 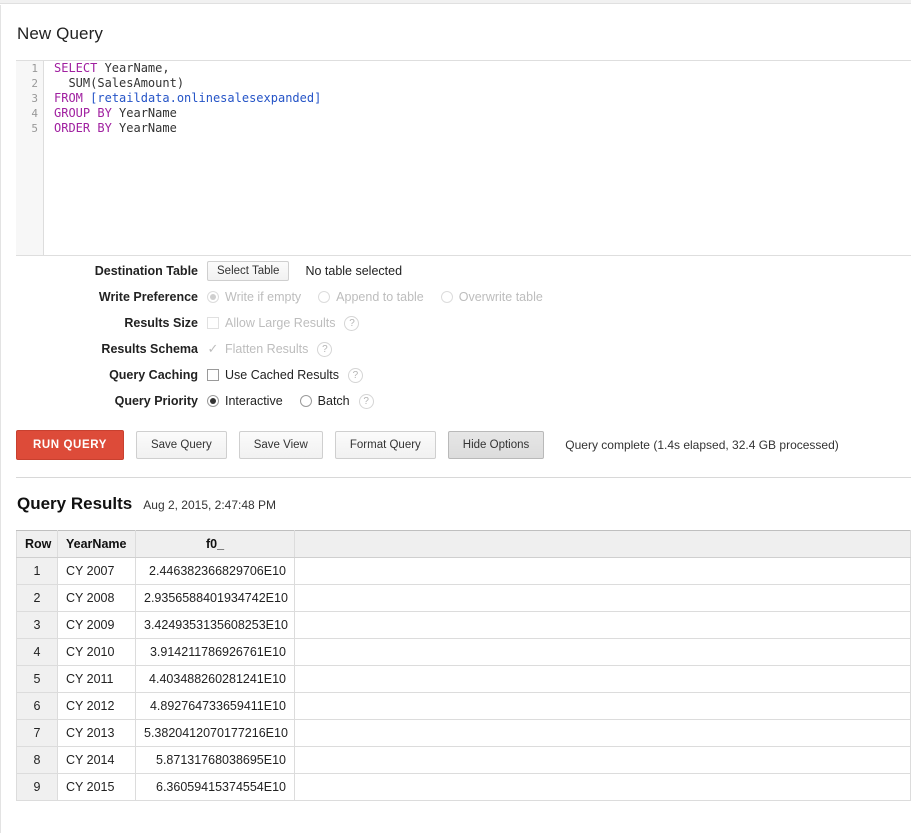 What do you see at coordinates (280, 445) in the screenshot?
I see `save-view-button: Save View` at bounding box center [280, 445].